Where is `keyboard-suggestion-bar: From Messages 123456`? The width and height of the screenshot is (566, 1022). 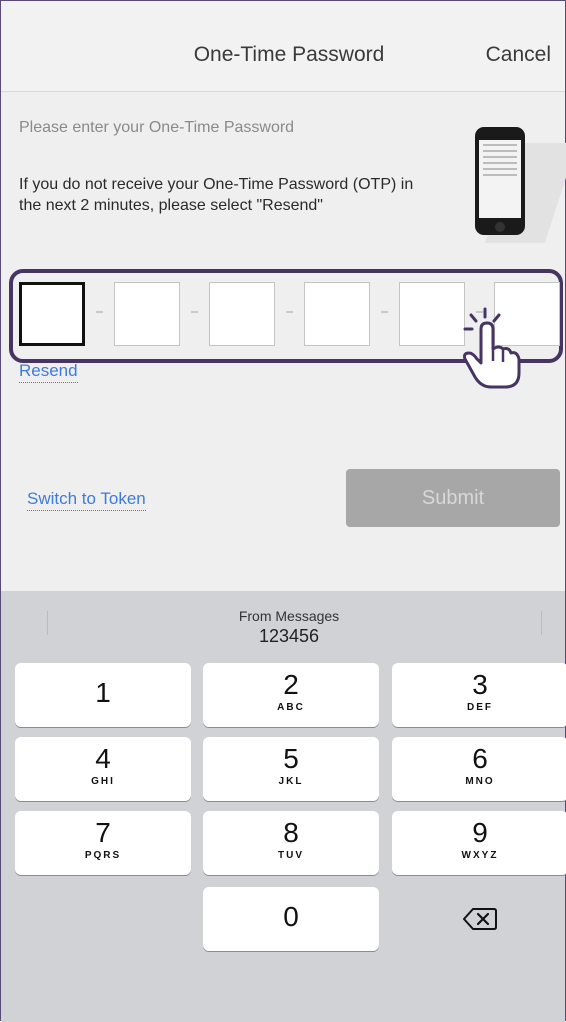
keyboard-suggestion-bar: From Messages 123456 is located at coordinates (283, 620).